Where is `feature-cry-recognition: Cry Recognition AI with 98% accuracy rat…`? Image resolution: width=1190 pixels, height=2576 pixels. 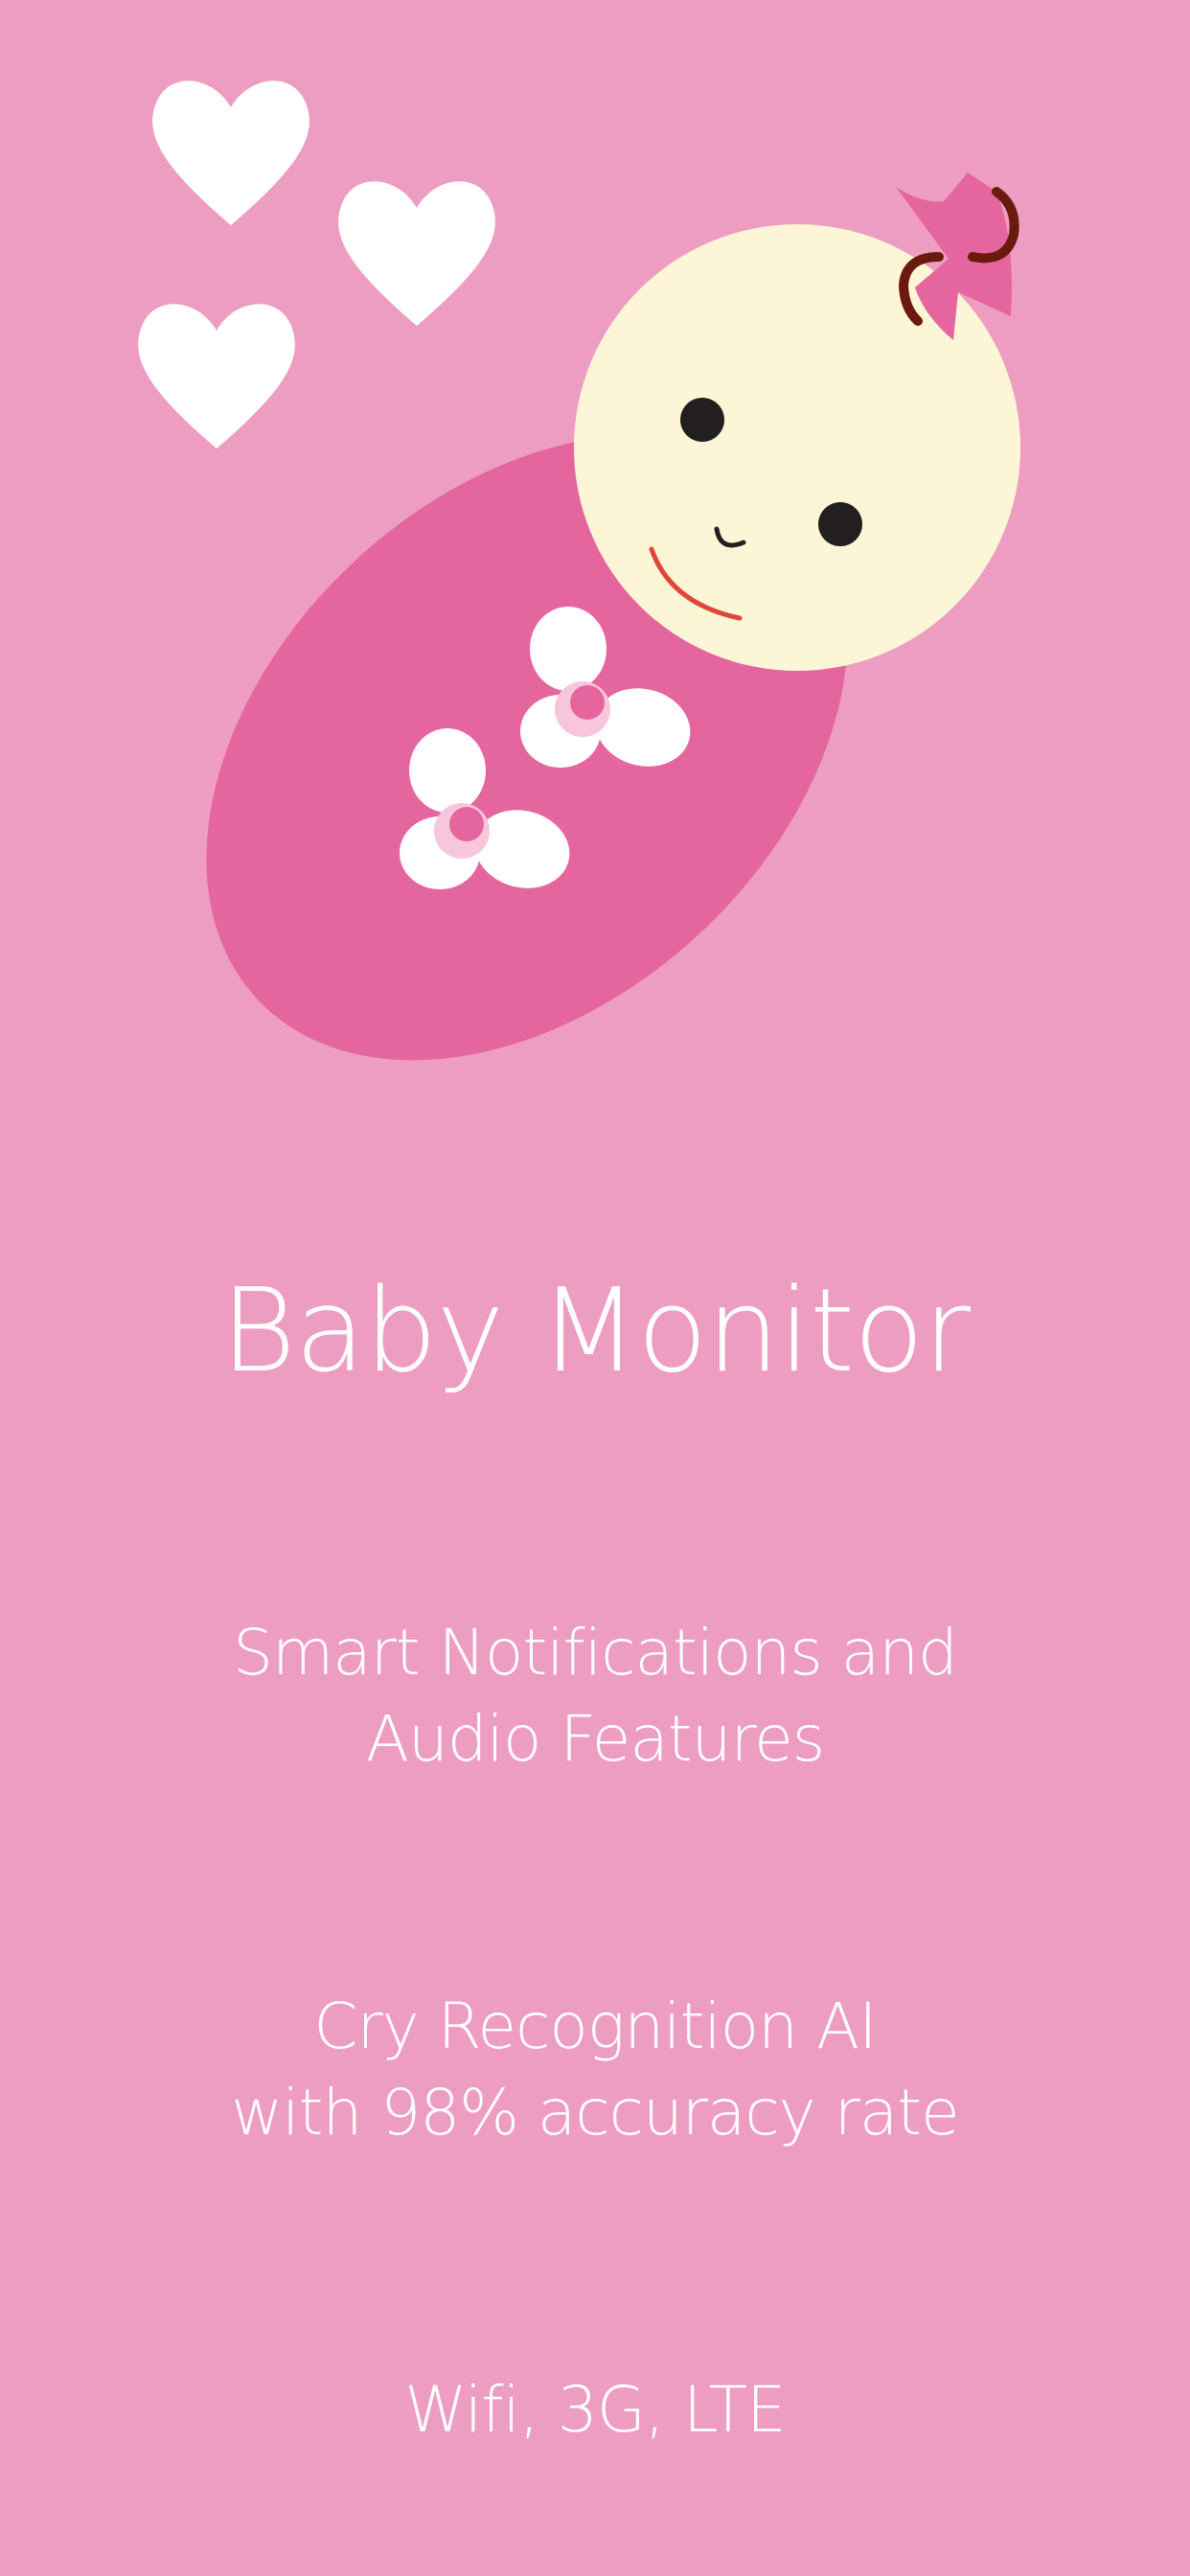 feature-cry-recognition: Cry Recognition AI with 98% accuracy rat… is located at coordinates (595, 2070).